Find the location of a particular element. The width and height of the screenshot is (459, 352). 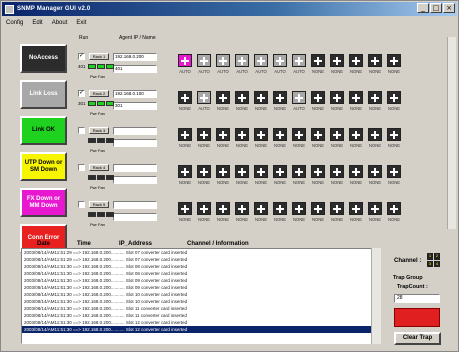

agent-ip-field: 192.168.0.100 is located at coordinates (135, 94).